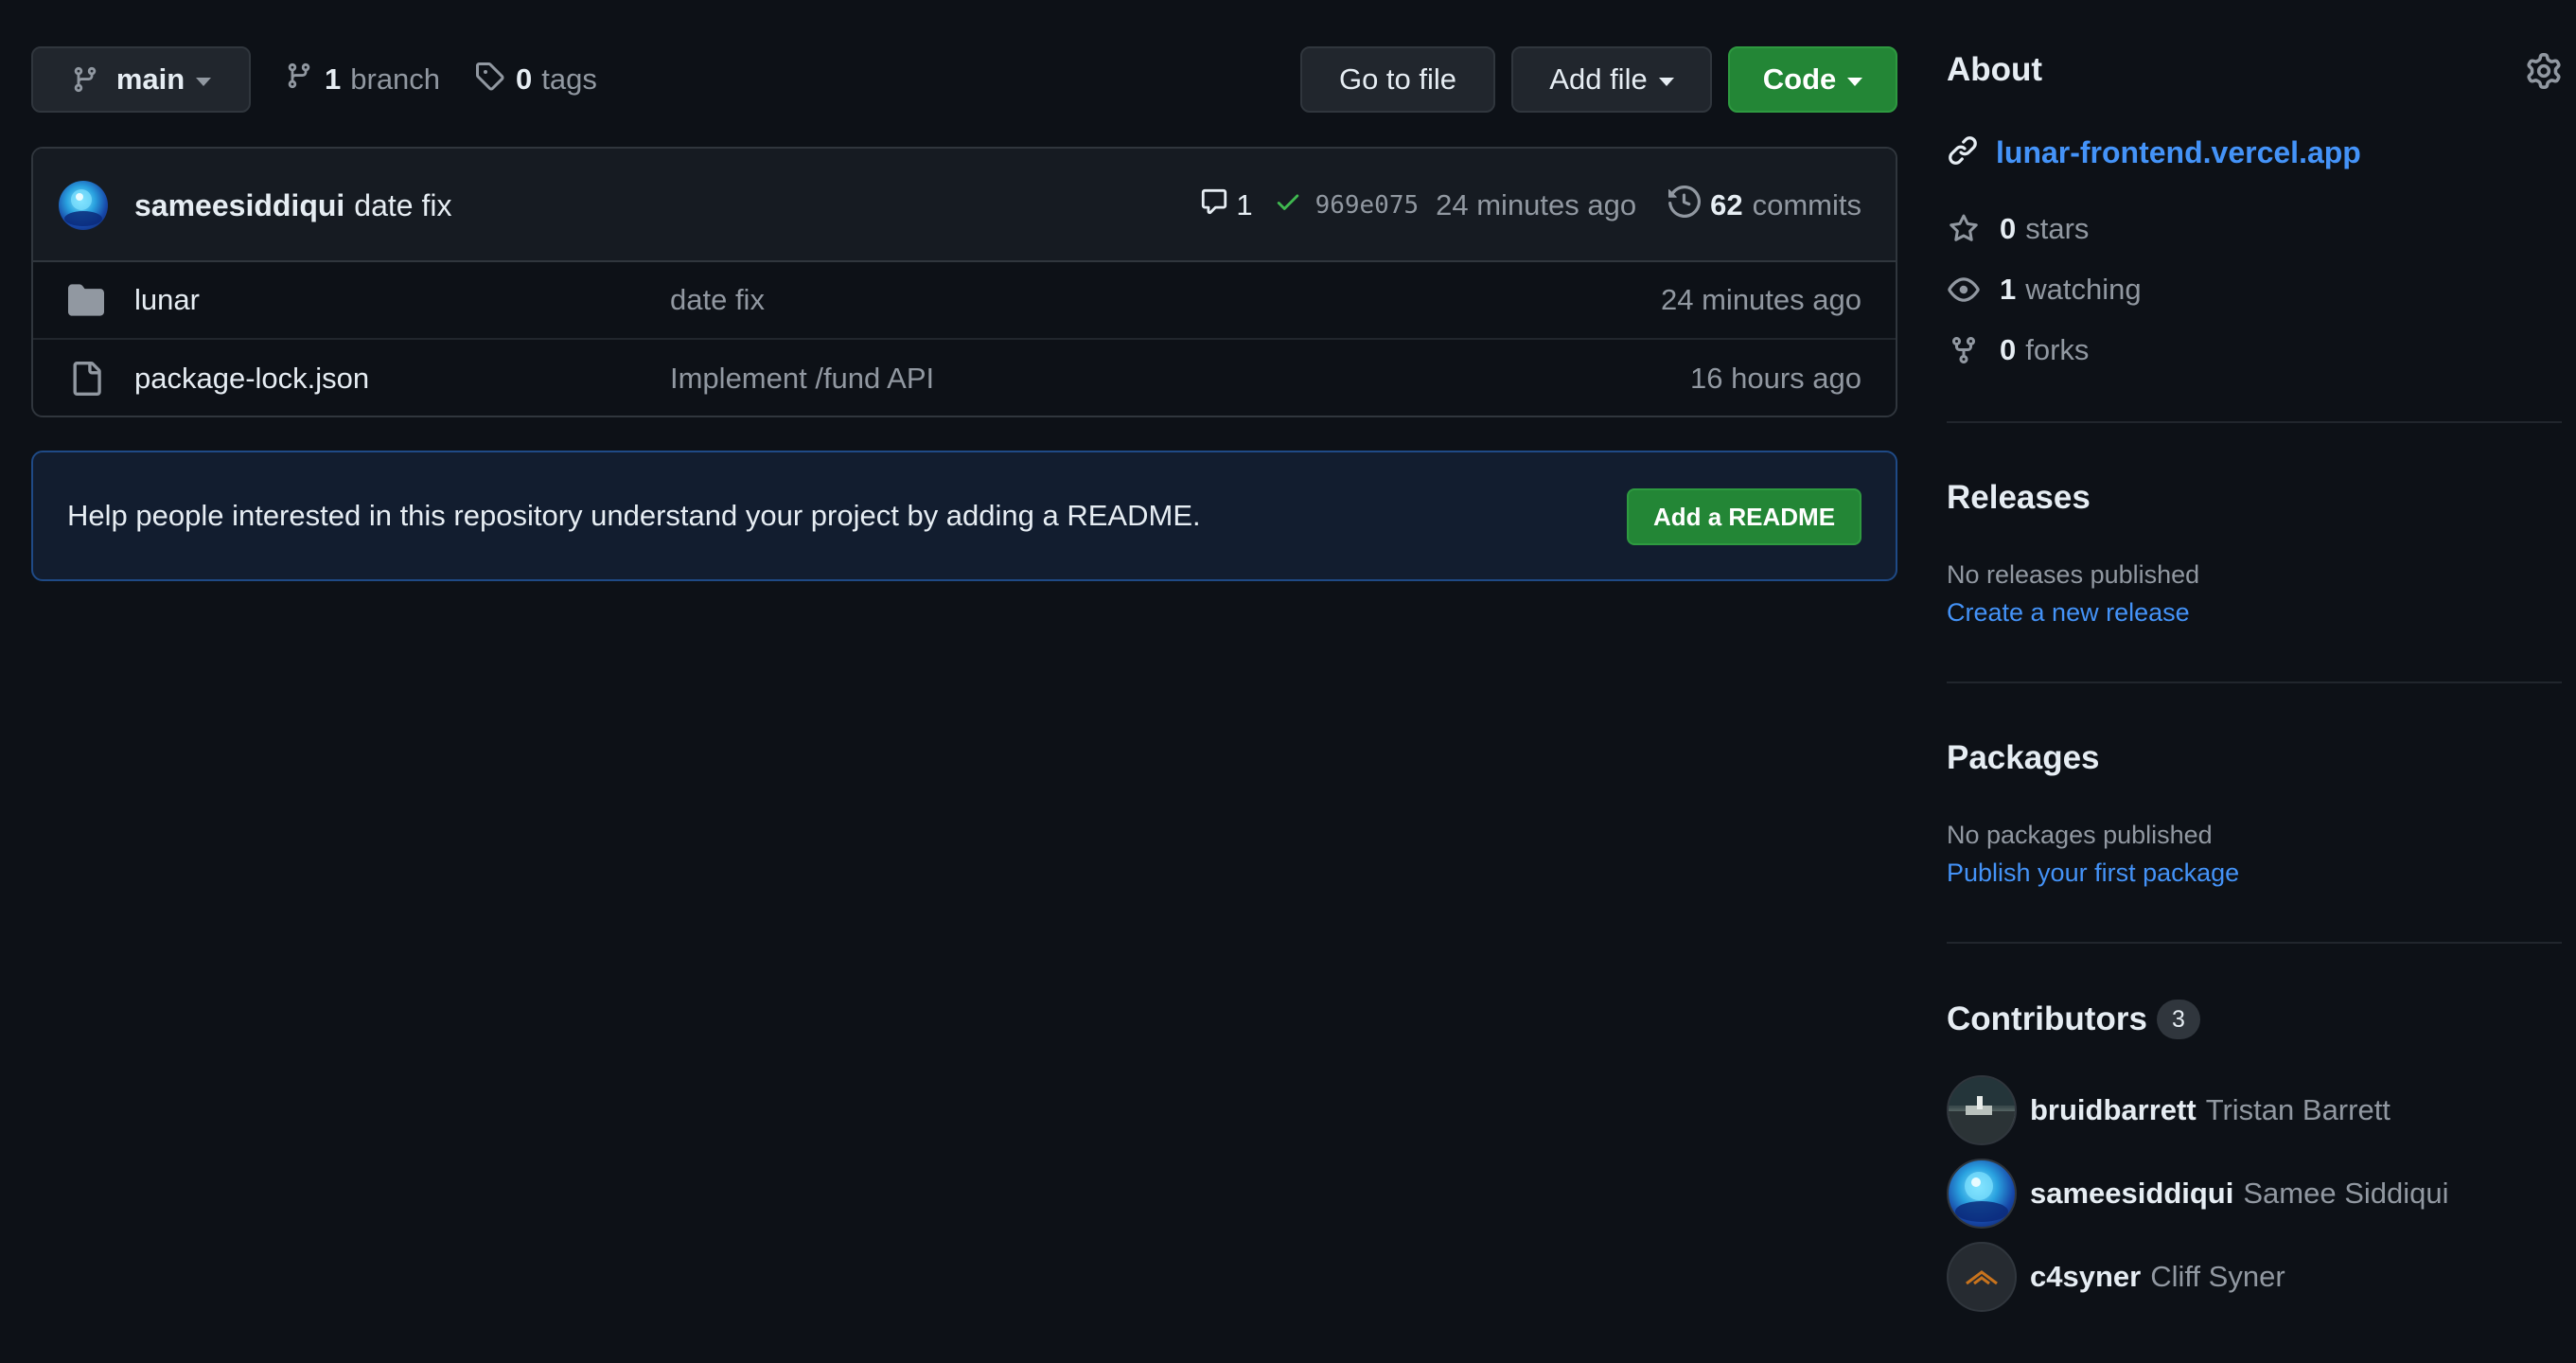  What do you see at coordinates (2093, 873) in the screenshot?
I see `publish-package-link: Publish your first package` at bounding box center [2093, 873].